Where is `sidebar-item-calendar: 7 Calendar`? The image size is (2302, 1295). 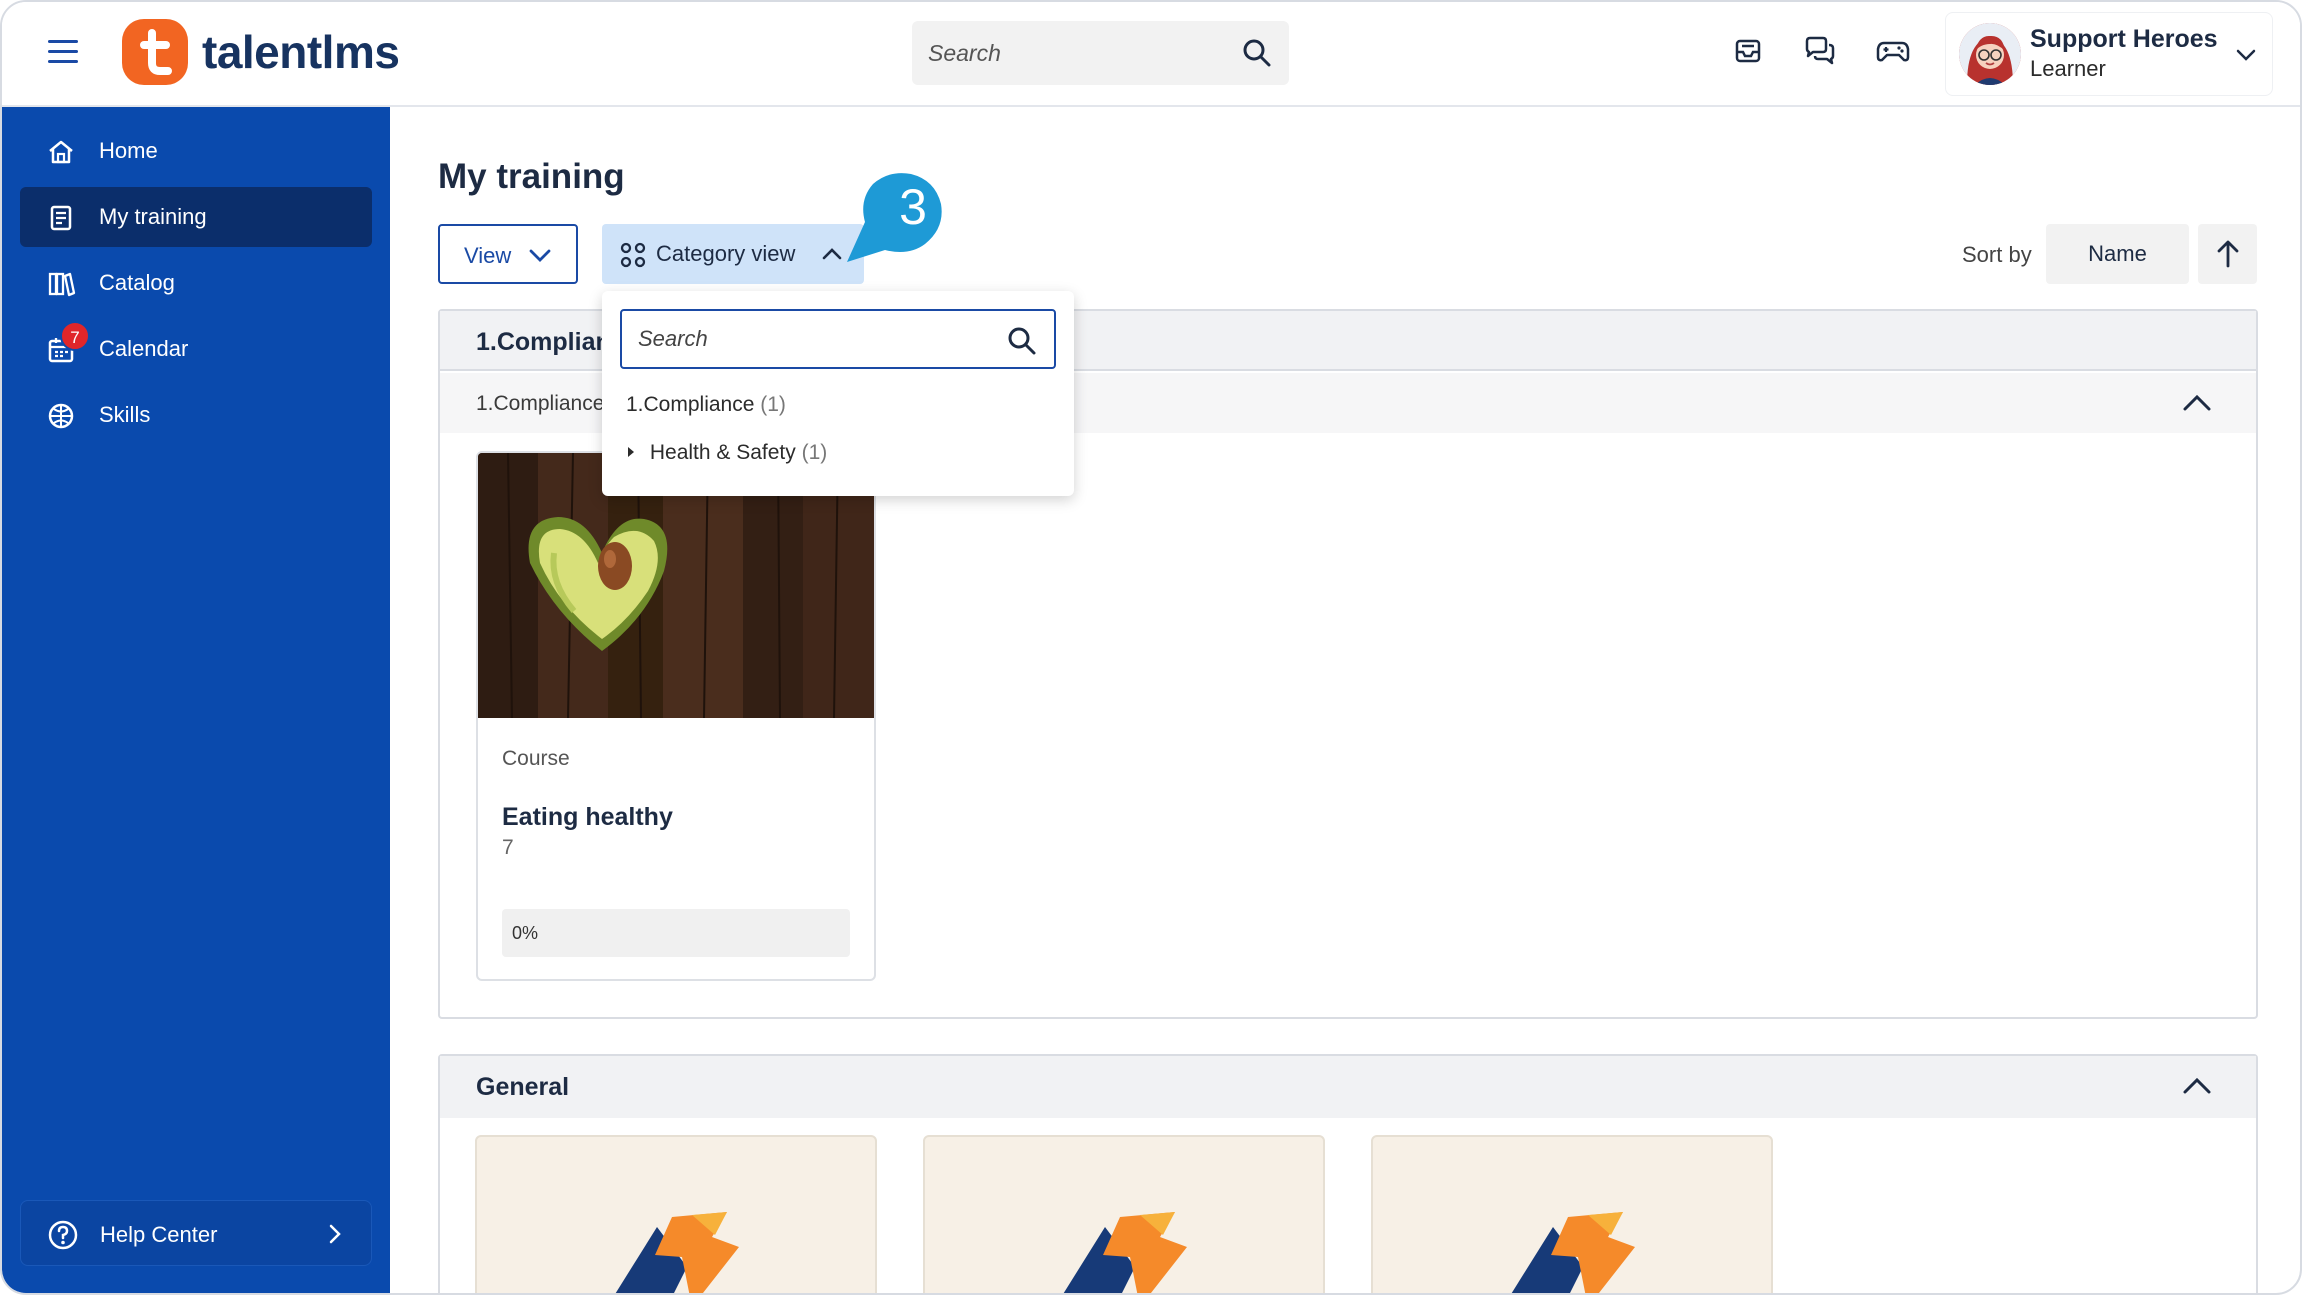 sidebar-item-calendar: 7 Calendar is located at coordinates (196, 349).